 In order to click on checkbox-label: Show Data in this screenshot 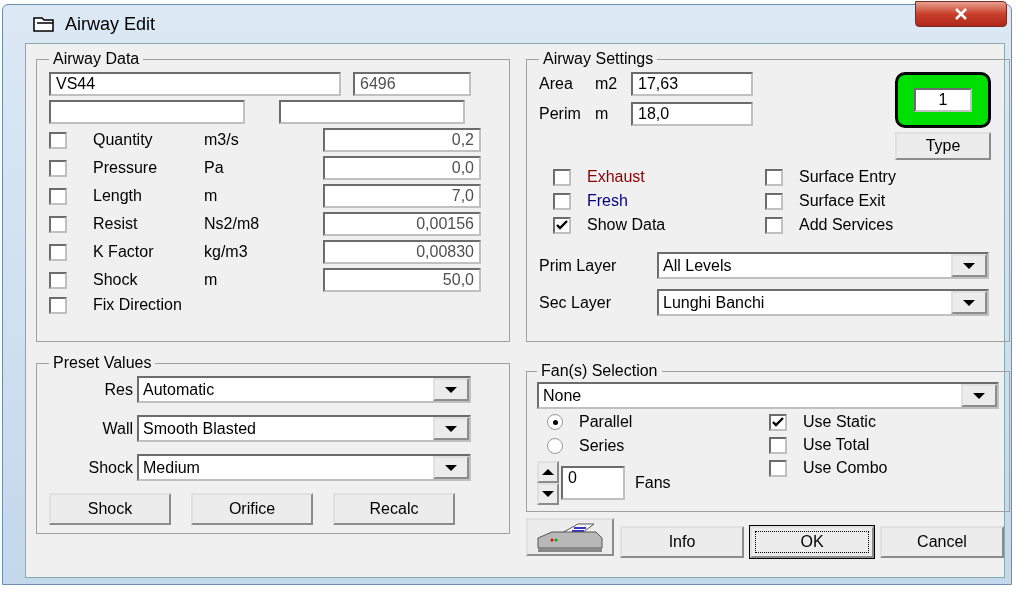, I will do `click(626, 225)`.